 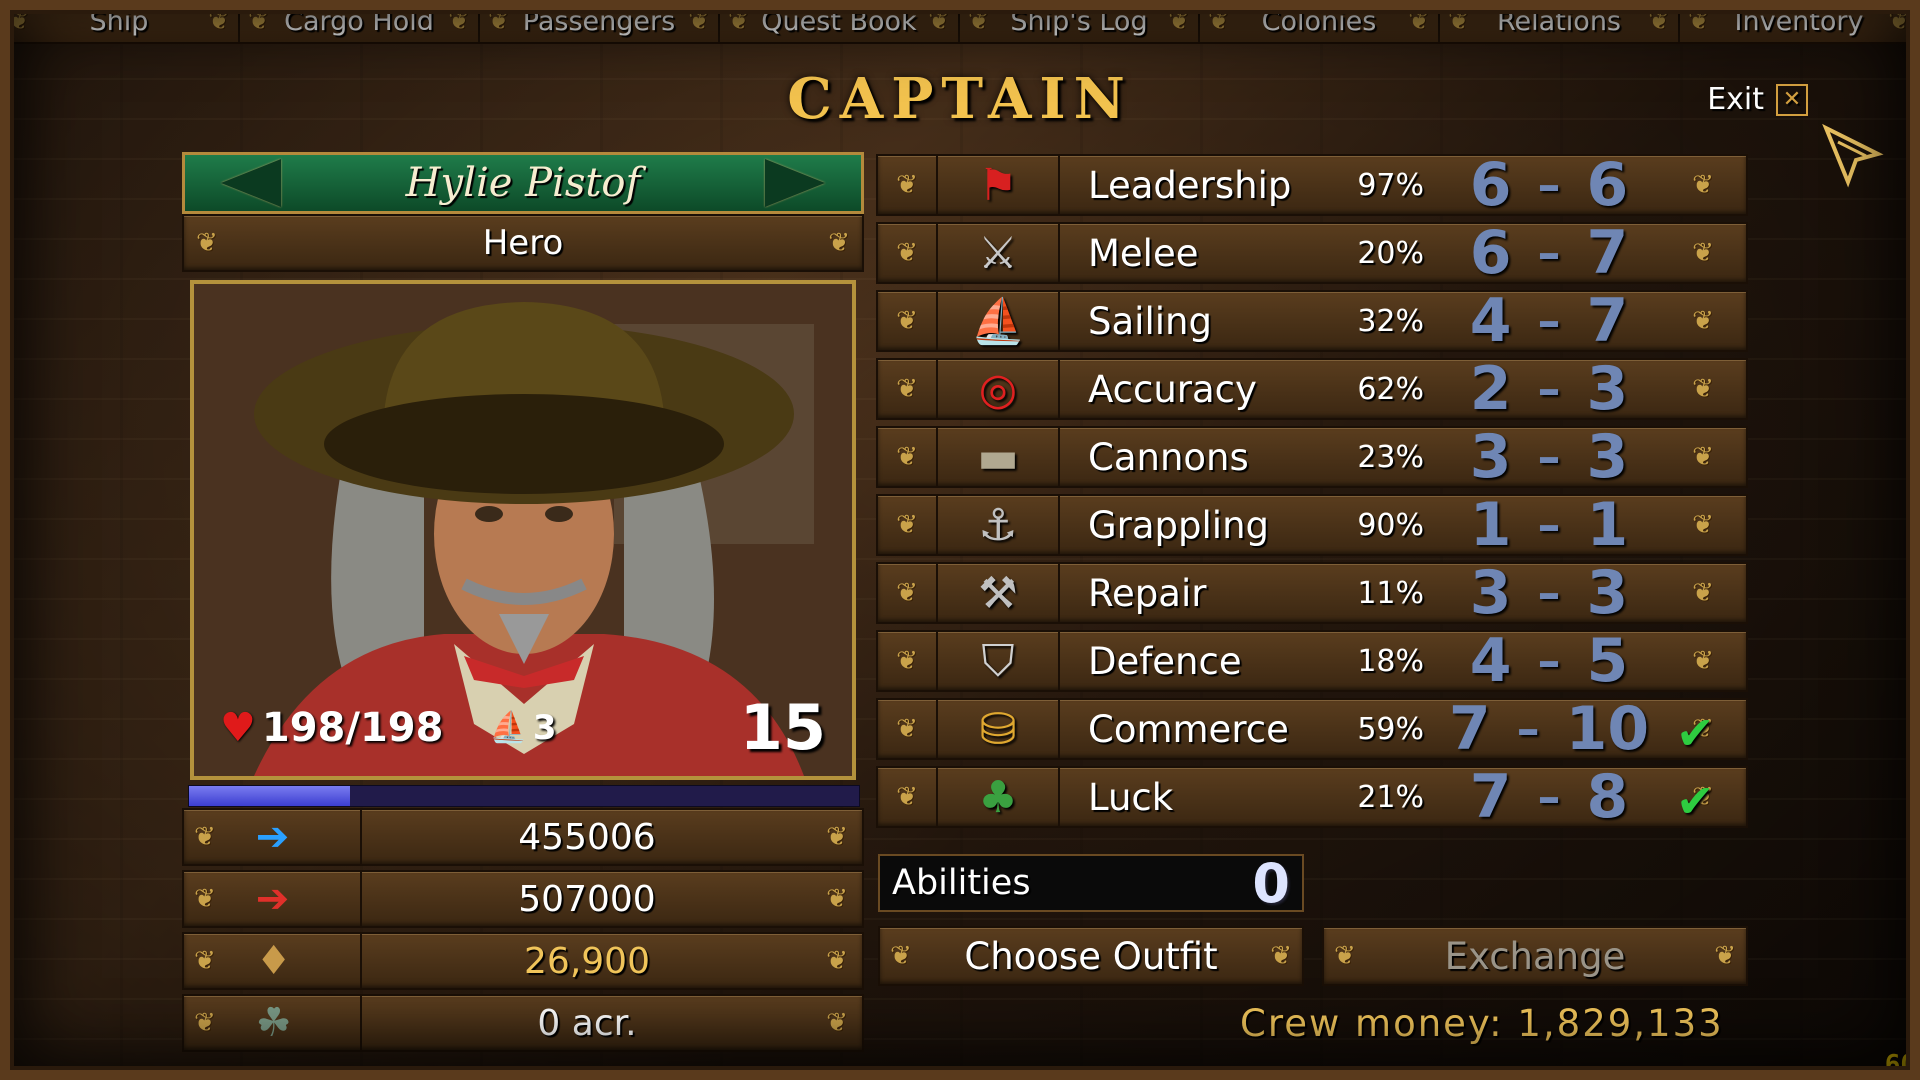 What do you see at coordinates (1312, 185) in the screenshot?
I see `skill-row-leadership: ❦ ⚑ Leadership 97% 6–6 ❦` at bounding box center [1312, 185].